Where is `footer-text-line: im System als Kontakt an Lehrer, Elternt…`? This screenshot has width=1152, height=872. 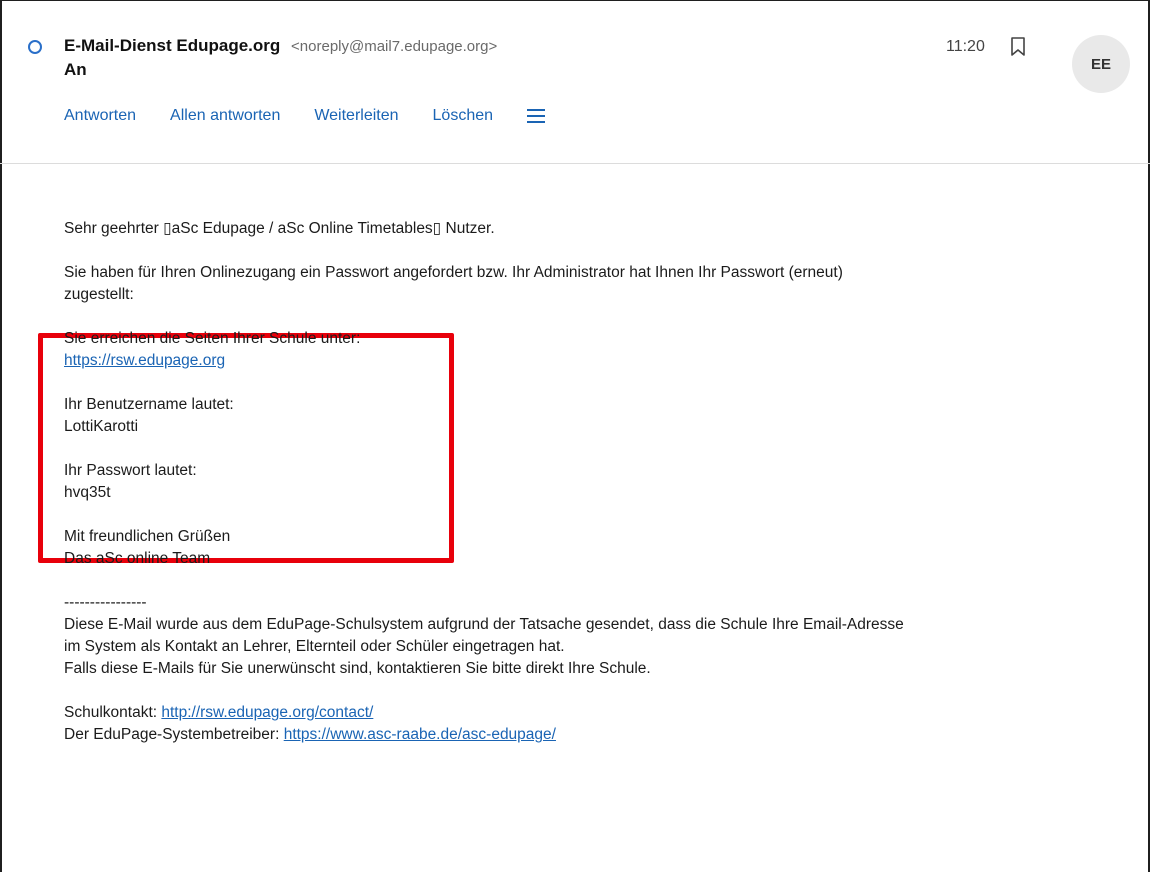 footer-text-line: im System als Kontakt an Lehrer, Elternt… is located at coordinates (314, 646).